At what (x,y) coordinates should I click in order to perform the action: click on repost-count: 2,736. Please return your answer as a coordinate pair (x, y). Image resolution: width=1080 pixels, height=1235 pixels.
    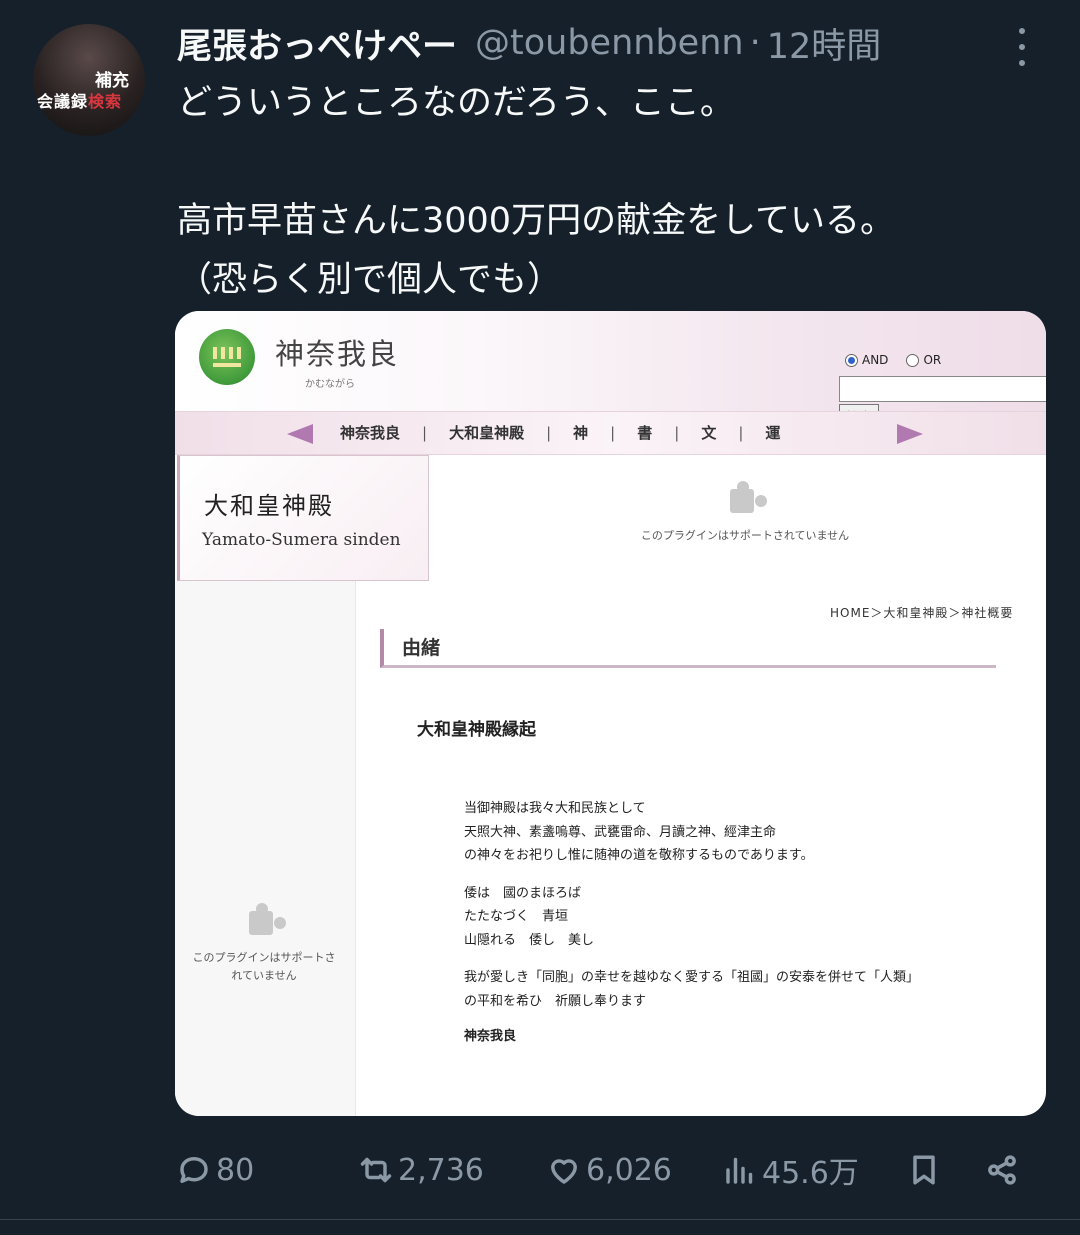
    Looking at the image, I should click on (441, 1170).